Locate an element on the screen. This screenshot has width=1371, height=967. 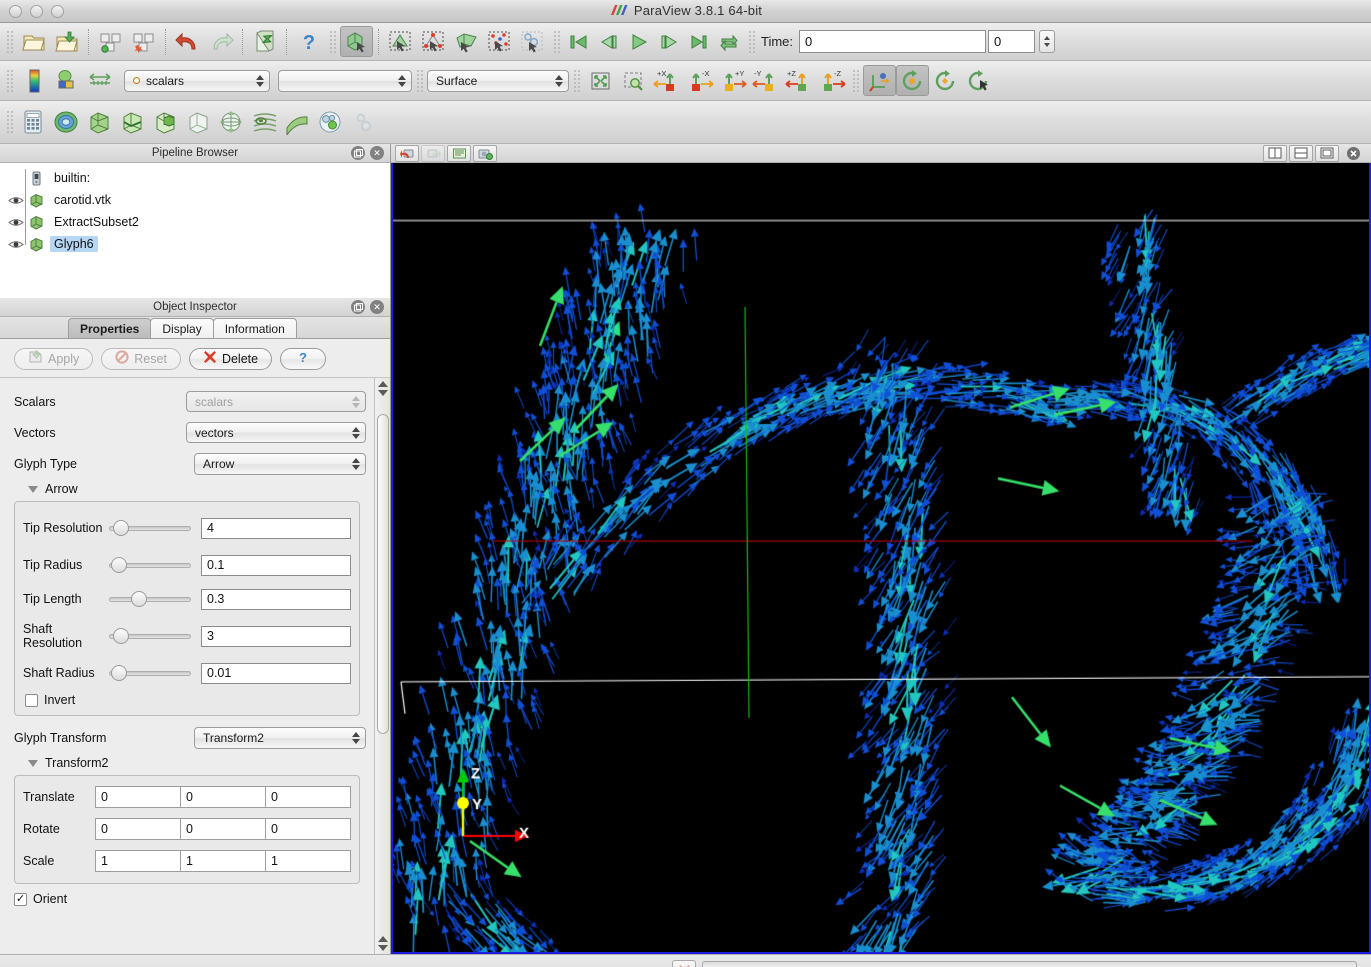
rotate-90-button is located at coordinates (978, 80).